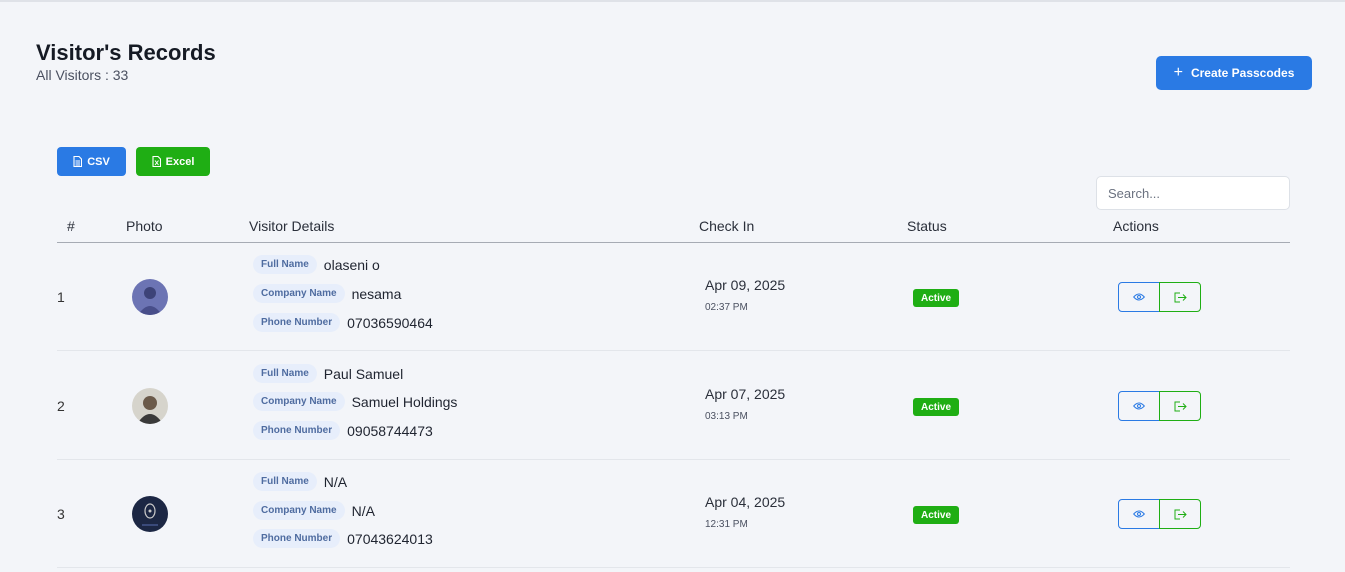 The width and height of the screenshot is (1345, 572). I want to click on column-header-check-in: Check In, so click(727, 226).